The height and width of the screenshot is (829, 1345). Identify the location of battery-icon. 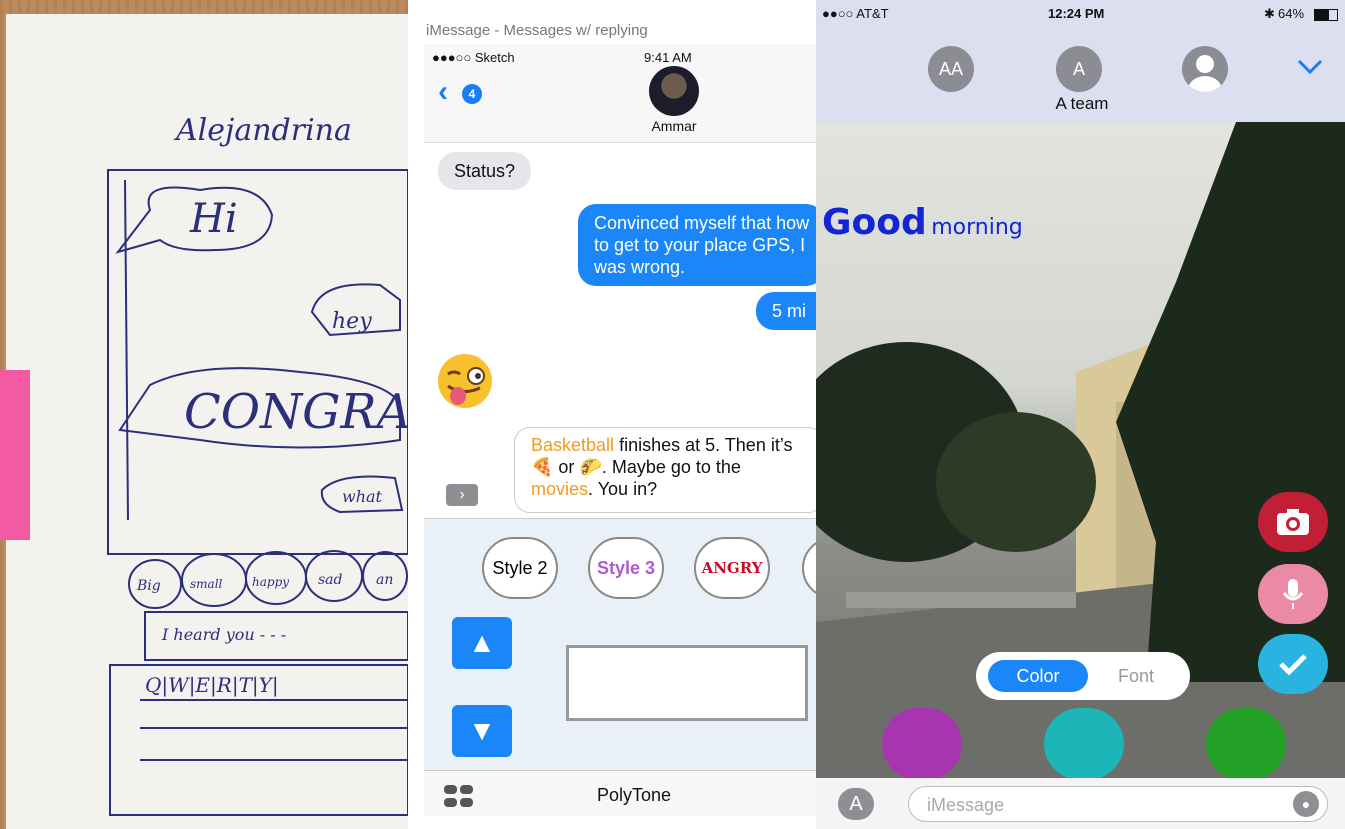
(1326, 15).